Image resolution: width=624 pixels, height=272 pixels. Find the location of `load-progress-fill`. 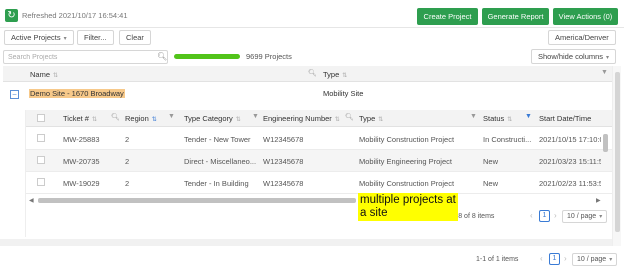

load-progress-fill is located at coordinates (207, 56).